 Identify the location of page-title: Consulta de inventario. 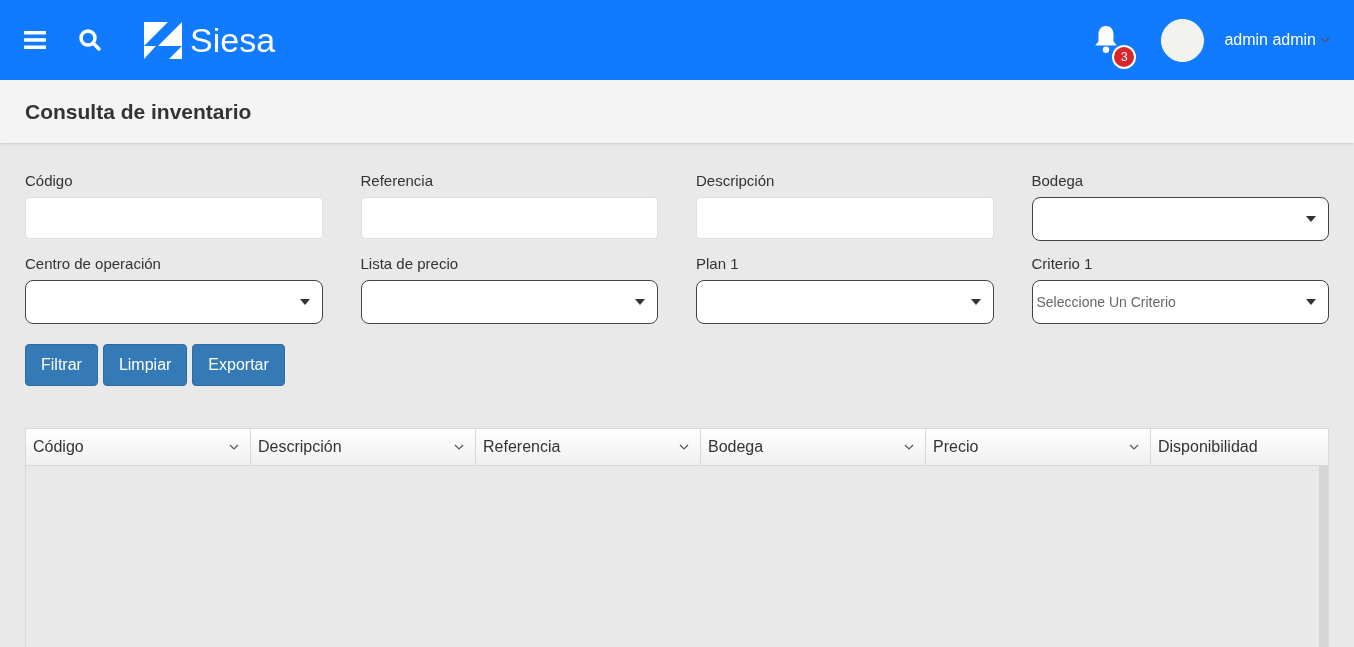
(138, 111).